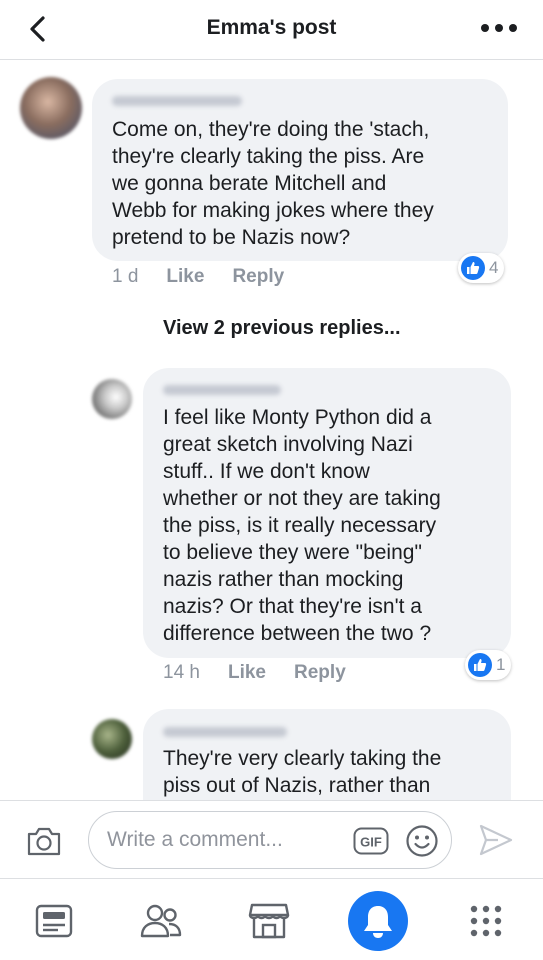 This screenshot has height=960, width=543. I want to click on reaction-badge: 1, so click(488, 665).